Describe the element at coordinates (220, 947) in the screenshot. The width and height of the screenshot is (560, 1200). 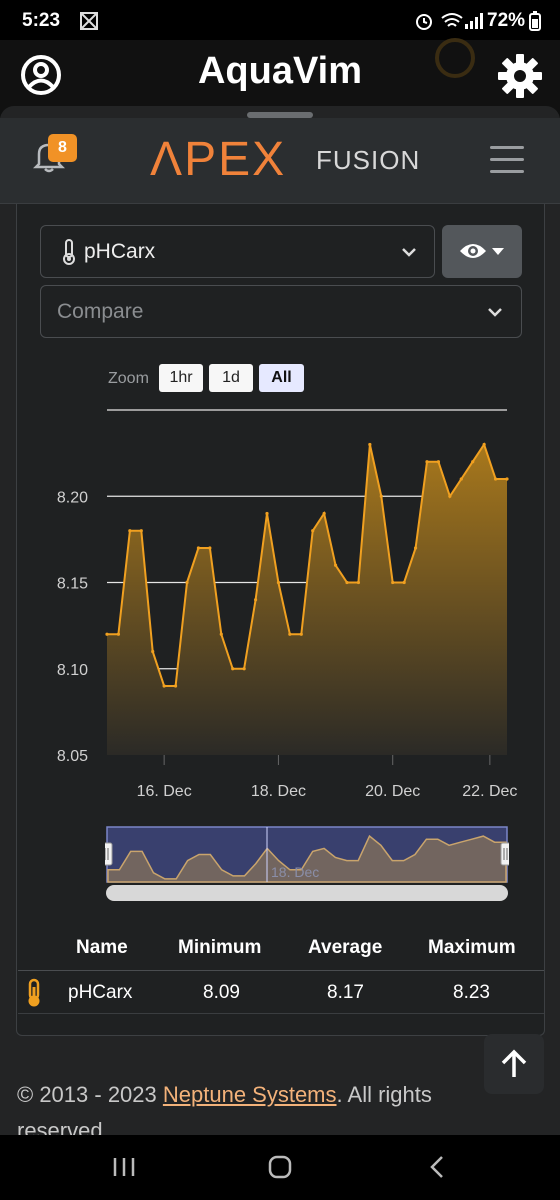
I see `col-header-minimum: Minimum` at that location.